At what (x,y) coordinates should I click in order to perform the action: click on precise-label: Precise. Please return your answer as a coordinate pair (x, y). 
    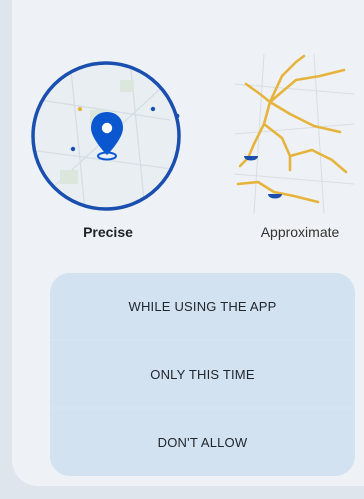
    Looking at the image, I should click on (108, 232).